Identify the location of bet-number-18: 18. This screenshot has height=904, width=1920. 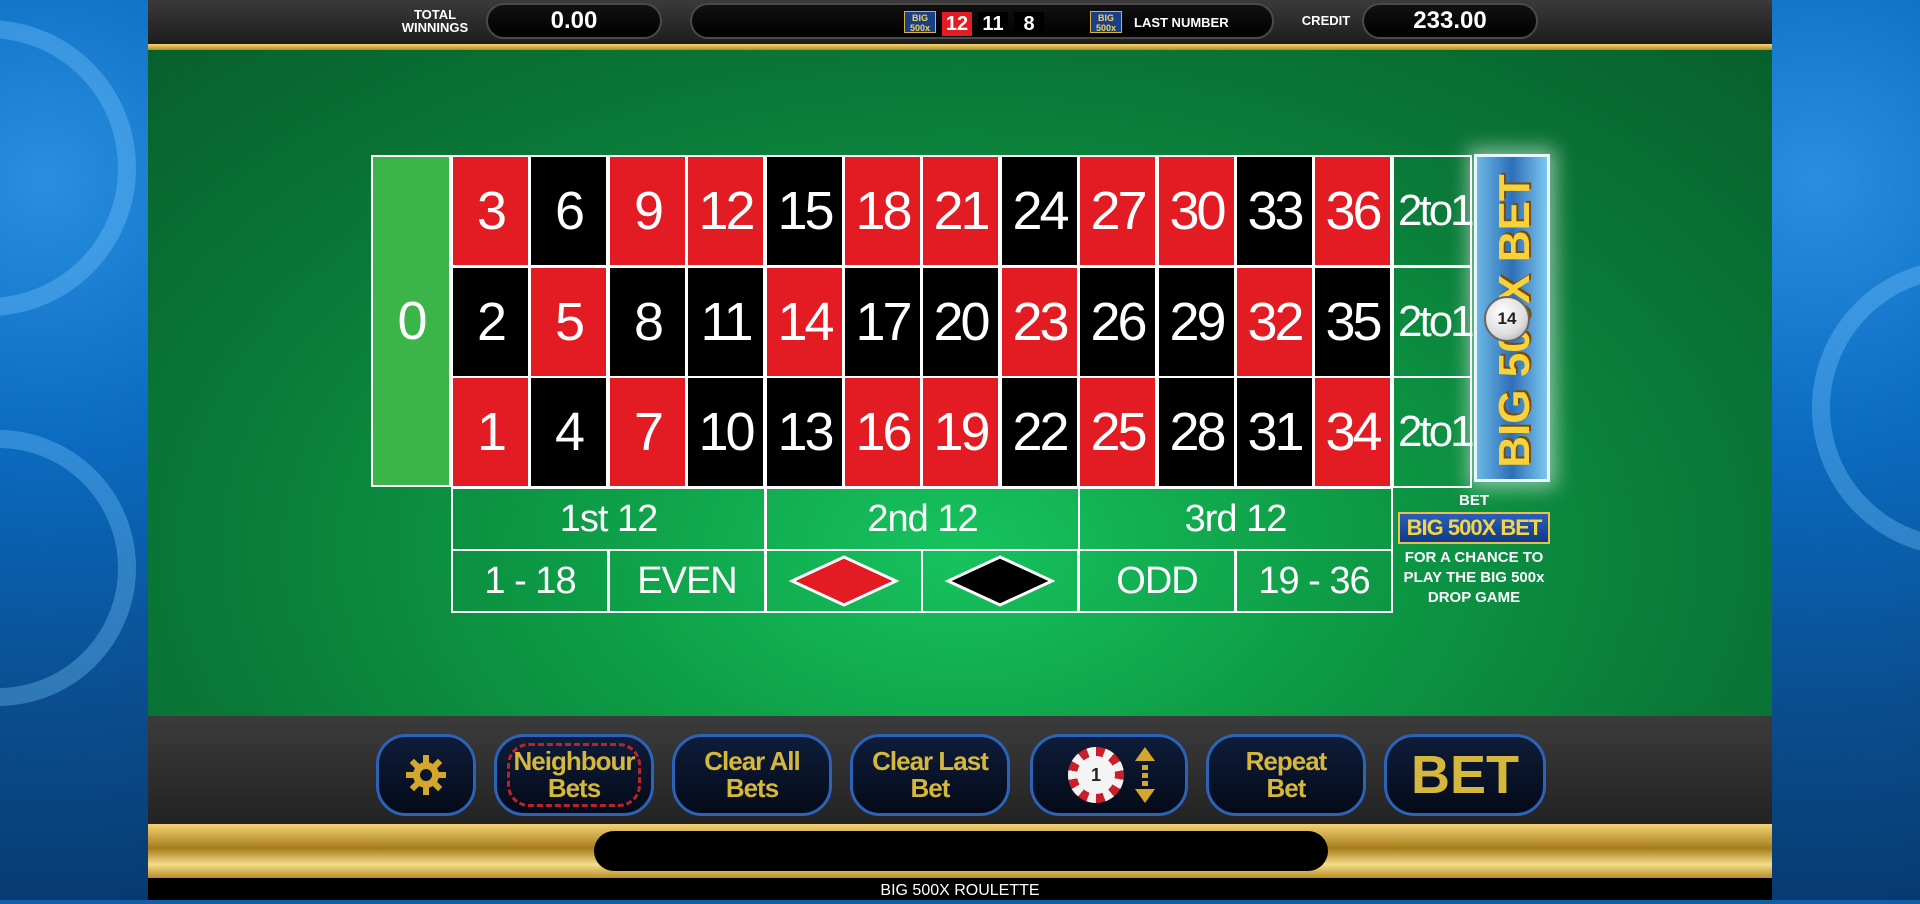
(882, 211).